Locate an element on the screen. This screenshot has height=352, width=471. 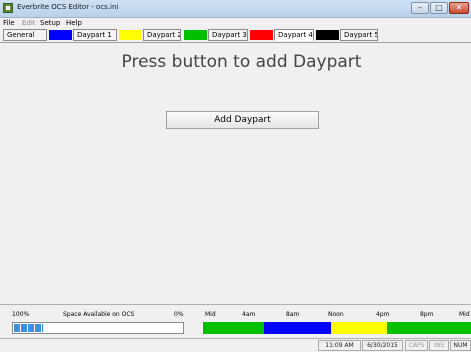
timeline-label-8pm: 8pm is located at coordinates (427, 314).